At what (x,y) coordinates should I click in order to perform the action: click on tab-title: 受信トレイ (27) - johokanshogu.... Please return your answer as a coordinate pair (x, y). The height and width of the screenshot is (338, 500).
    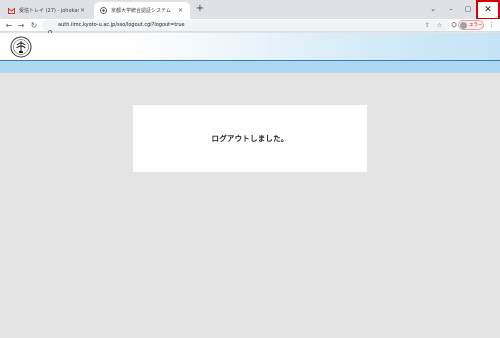
    Looking at the image, I should click on (49, 11).